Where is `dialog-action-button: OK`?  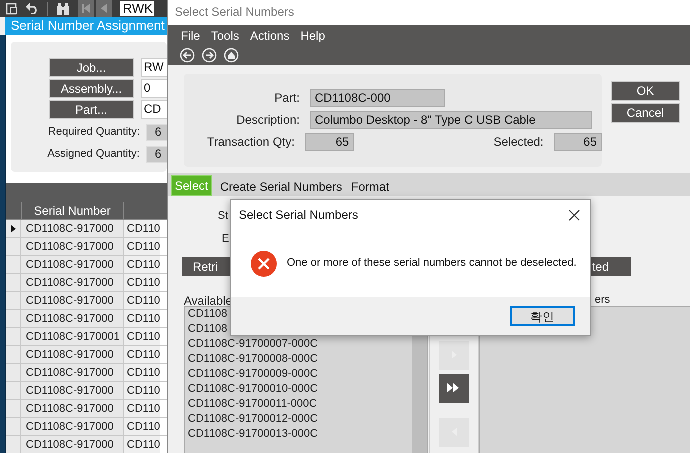 dialog-action-button: OK is located at coordinates (645, 91).